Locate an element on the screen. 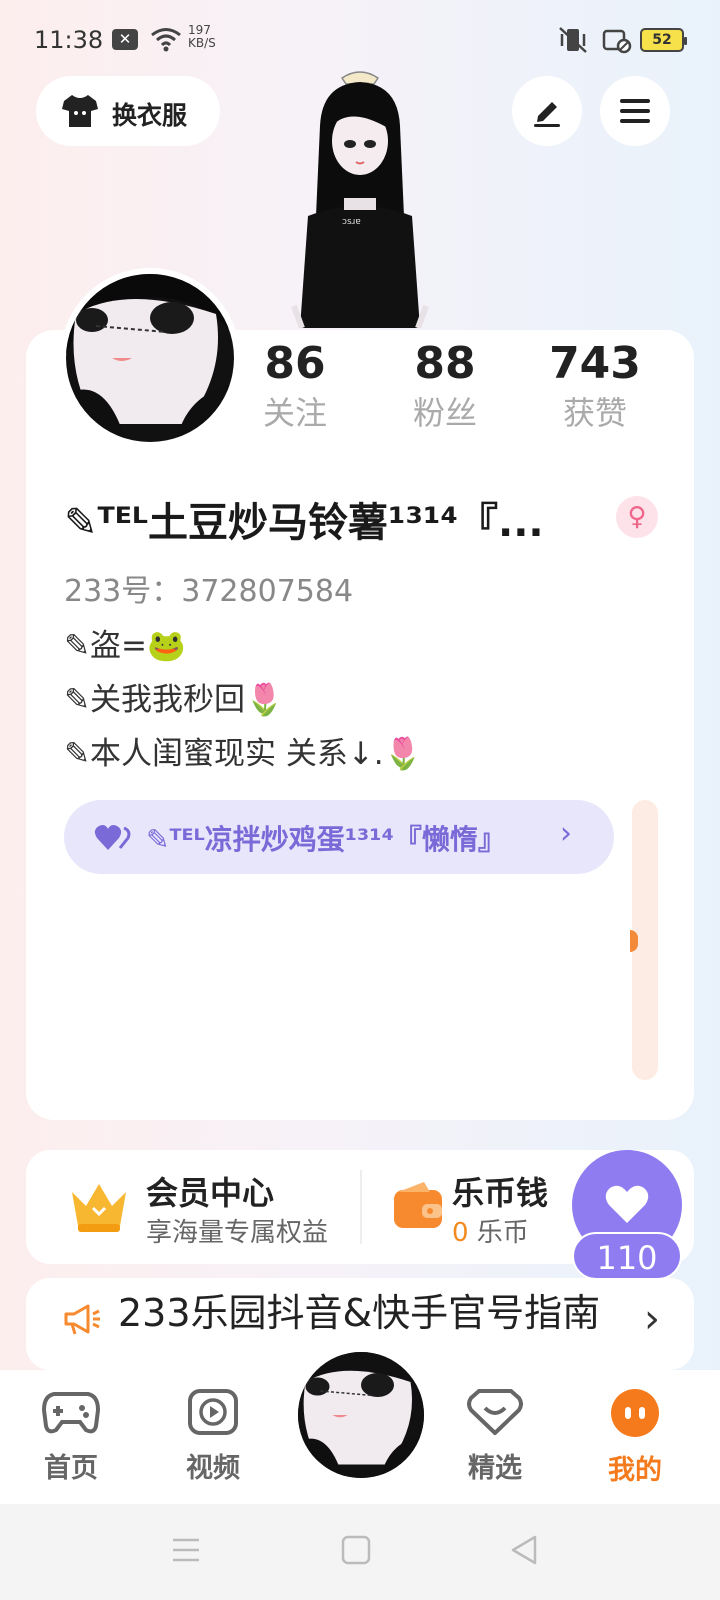 This screenshot has width=720, height=1600. heart-icon is located at coordinates (627, 1204).